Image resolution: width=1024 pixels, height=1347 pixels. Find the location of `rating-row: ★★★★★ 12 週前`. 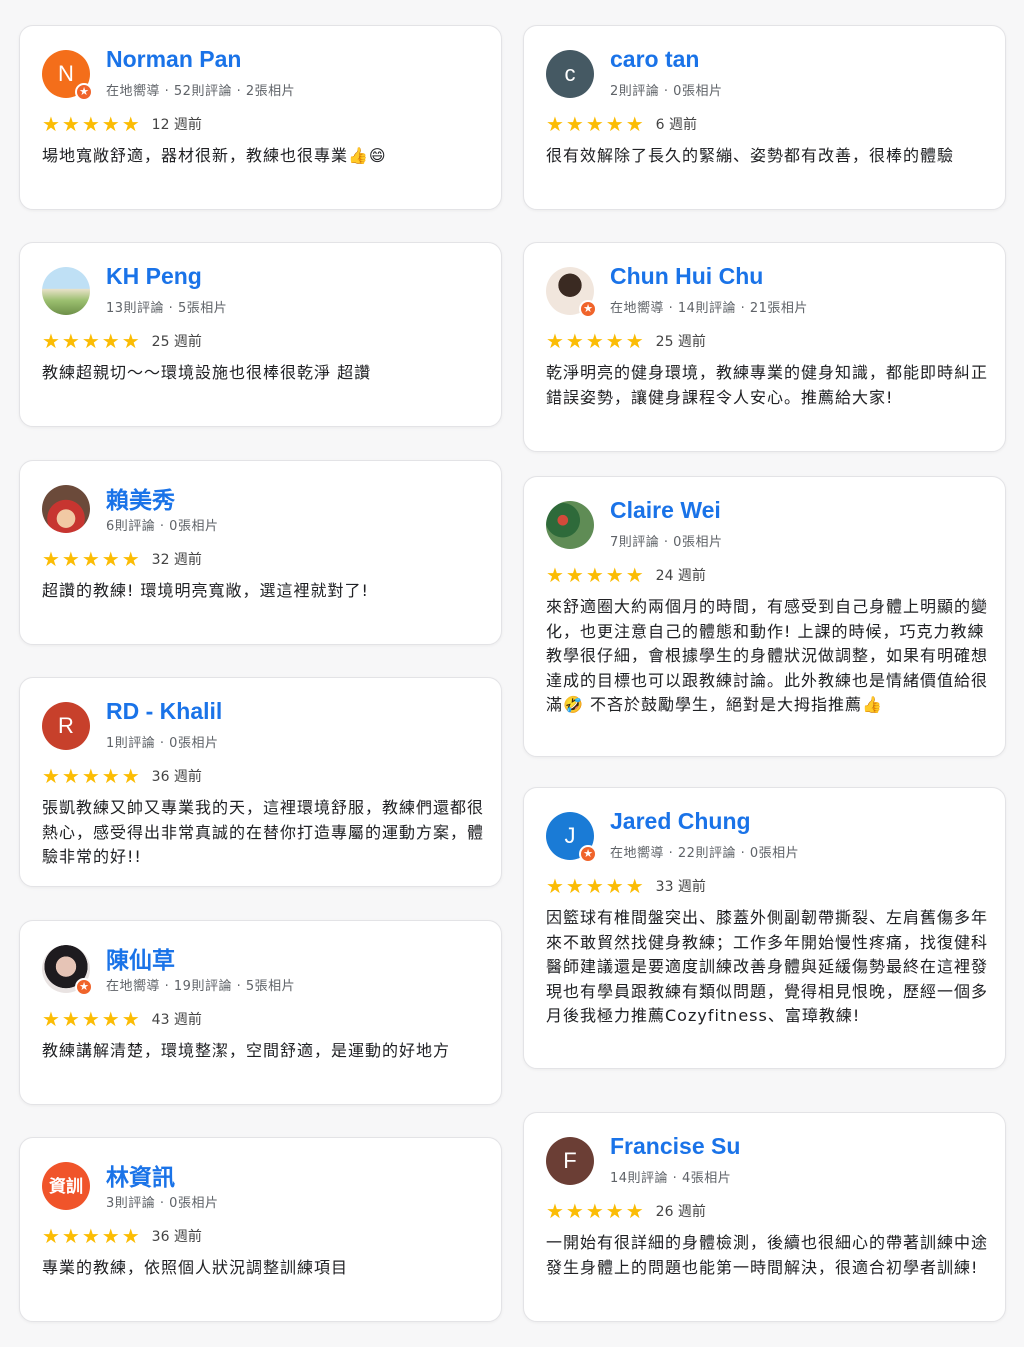

rating-row: ★★★★★ 12 週前 is located at coordinates (122, 124).